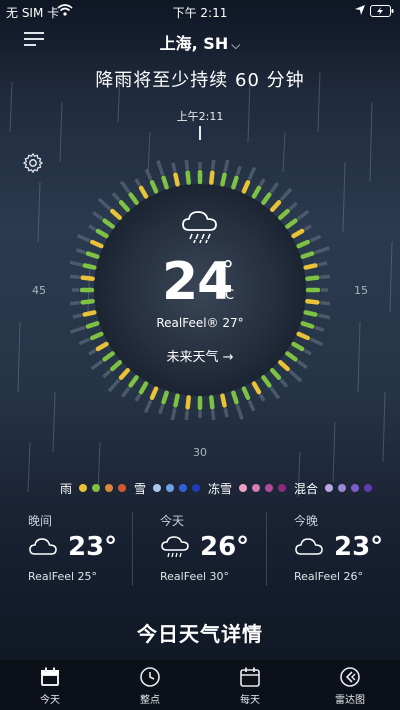 This screenshot has width=400, height=710. What do you see at coordinates (200, 634) in the screenshot?
I see `details-title: 今日天气详情` at bounding box center [200, 634].